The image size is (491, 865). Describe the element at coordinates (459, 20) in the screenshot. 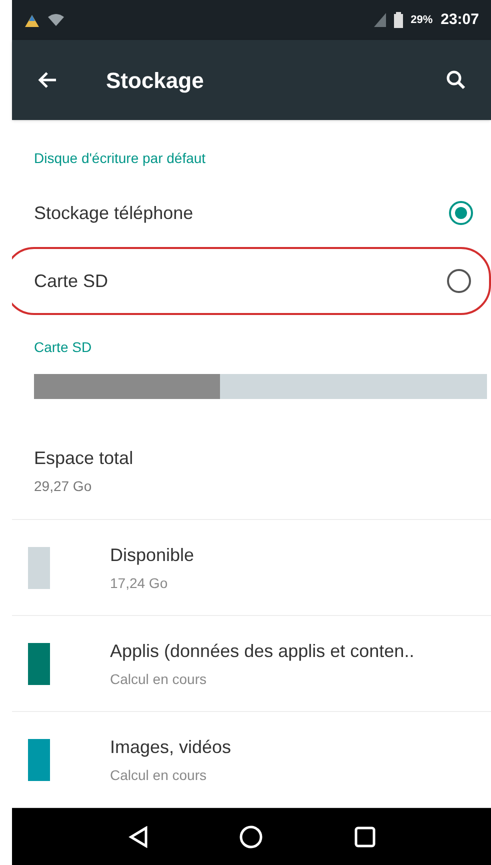

I see `clock: 23:07` at that location.